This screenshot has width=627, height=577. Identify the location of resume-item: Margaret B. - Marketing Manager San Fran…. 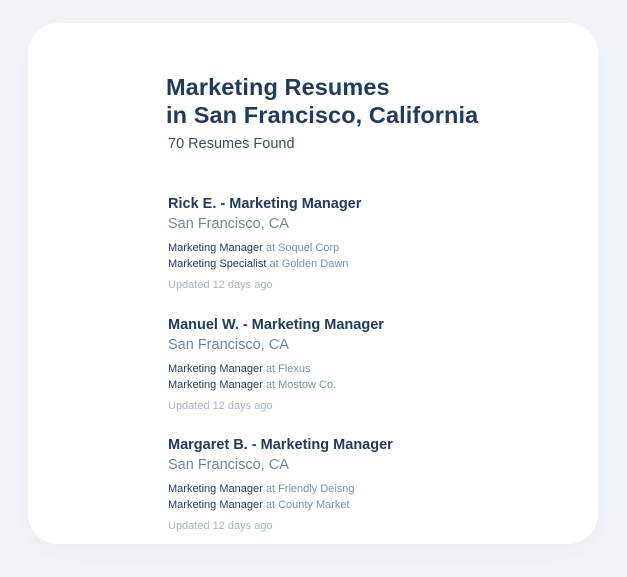
(368, 496).